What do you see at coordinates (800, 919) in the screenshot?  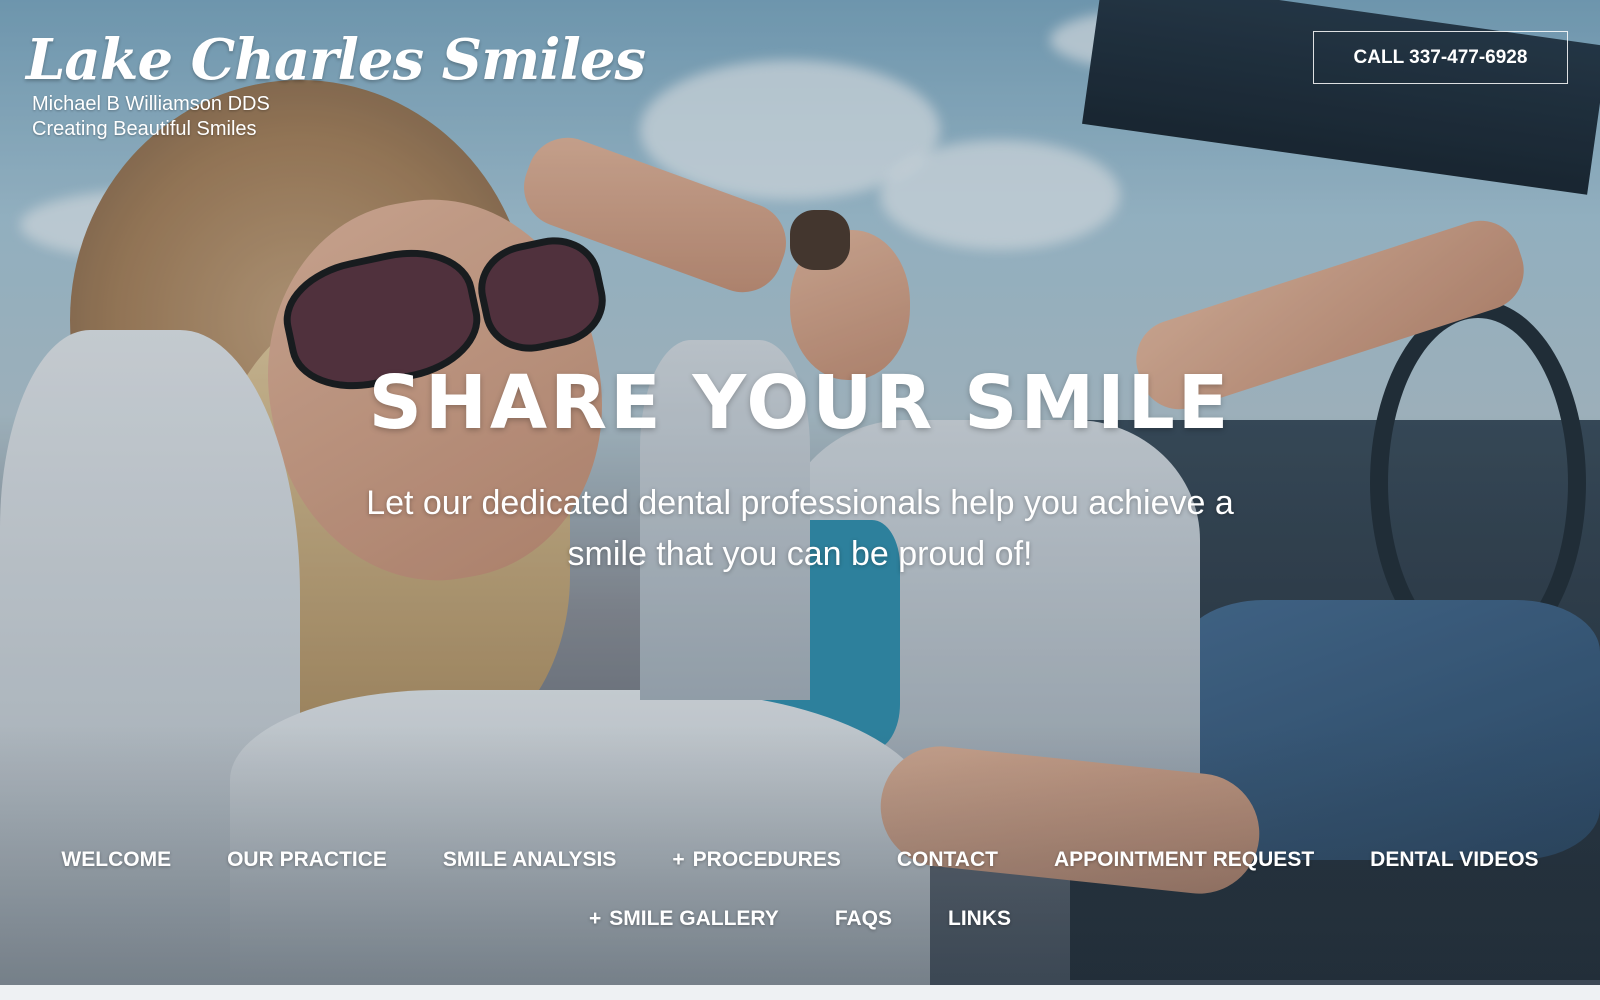 I see `nav-row-2: + SMILE GALLERY FAQS LINKS` at bounding box center [800, 919].